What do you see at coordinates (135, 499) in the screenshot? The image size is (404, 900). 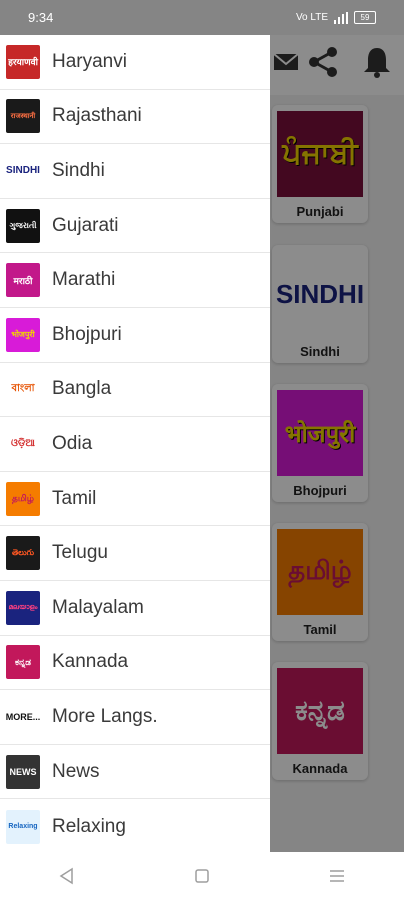 I see `drawer-item-tamil: தமிழ் Tamil` at bounding box center [135, 499].